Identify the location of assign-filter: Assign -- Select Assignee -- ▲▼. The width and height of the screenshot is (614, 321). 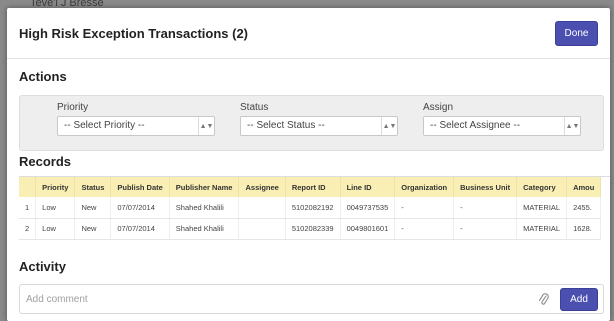
(502, 119).